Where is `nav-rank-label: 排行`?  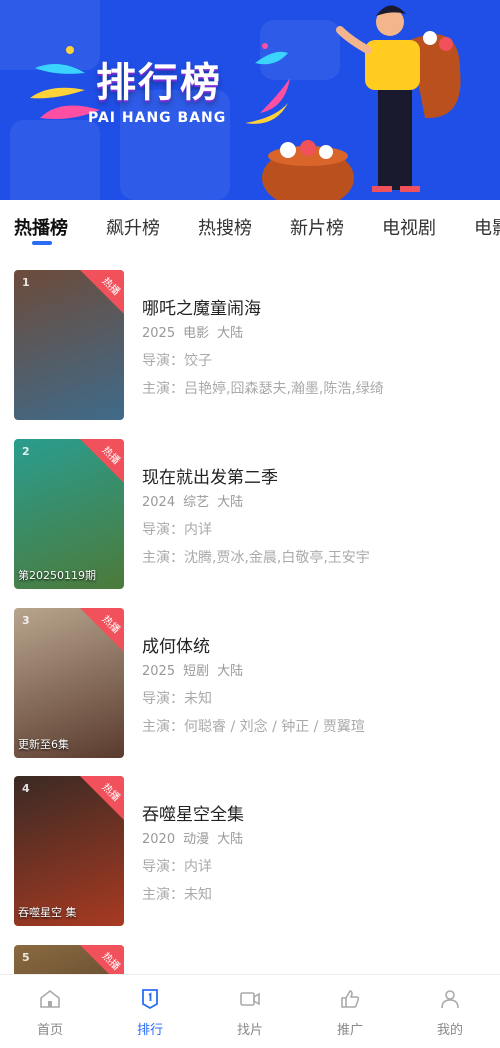
nav-rank-label: 排行 is located at coordinates (149, 1030).